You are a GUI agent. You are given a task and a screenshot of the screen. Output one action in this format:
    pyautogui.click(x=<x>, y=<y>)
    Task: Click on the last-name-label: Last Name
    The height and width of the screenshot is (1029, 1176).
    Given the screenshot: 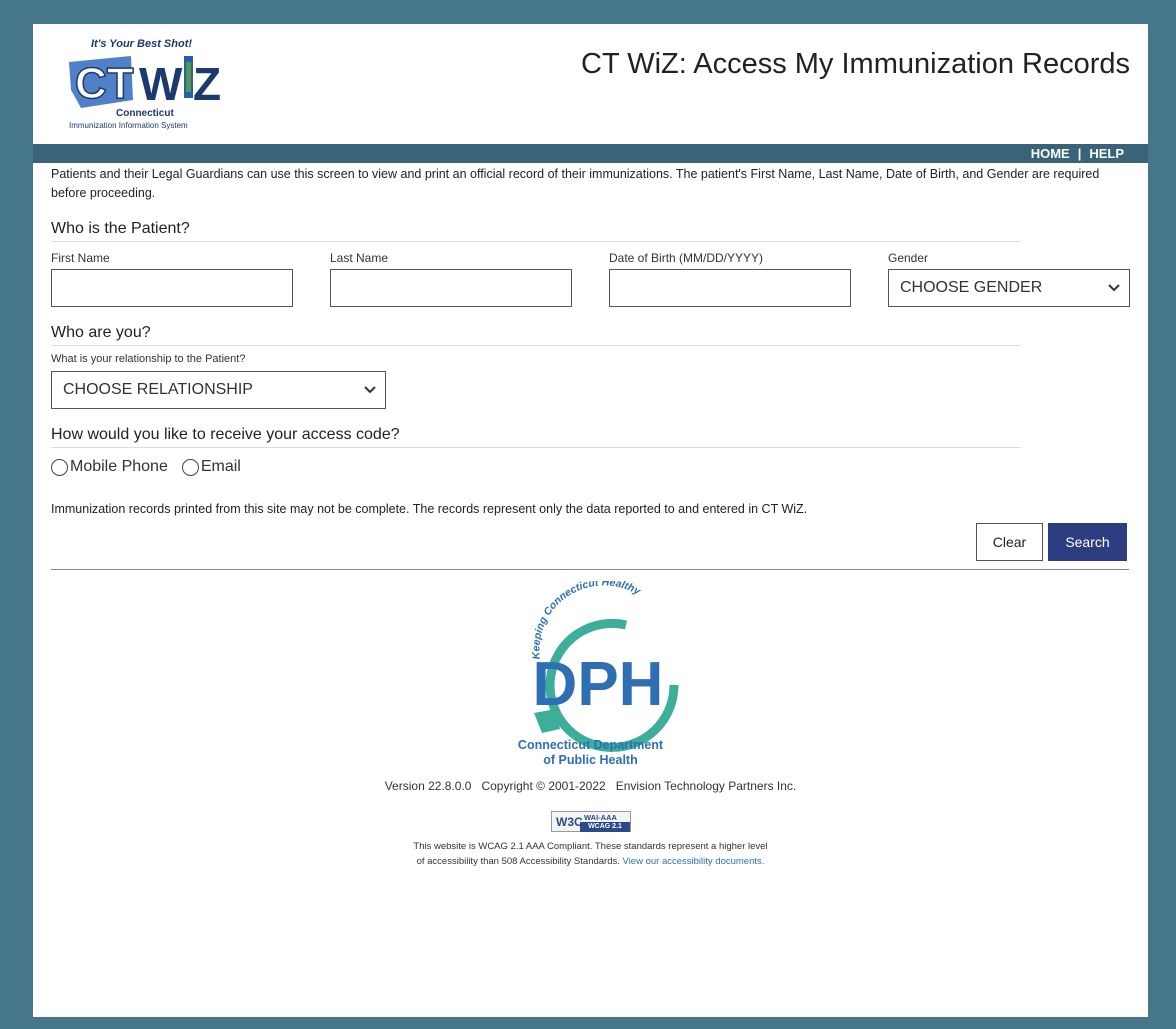 What is the action you would take?
    pyautogui.click(x=359, y=258)
    